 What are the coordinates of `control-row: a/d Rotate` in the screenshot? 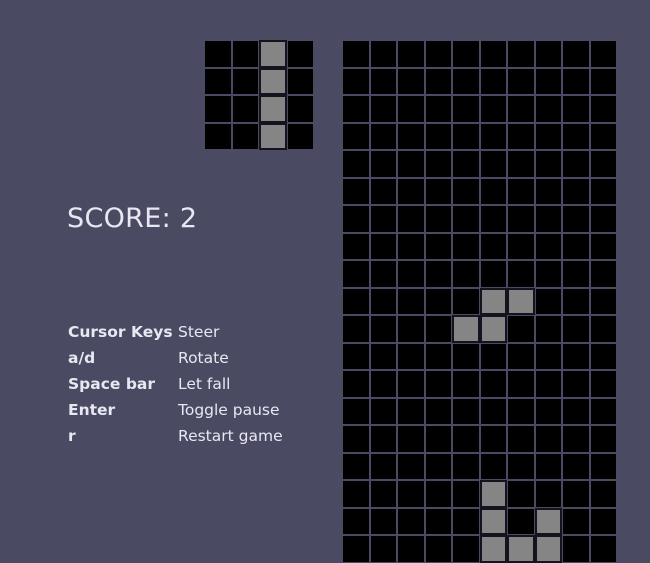 It's located at (175, 358).